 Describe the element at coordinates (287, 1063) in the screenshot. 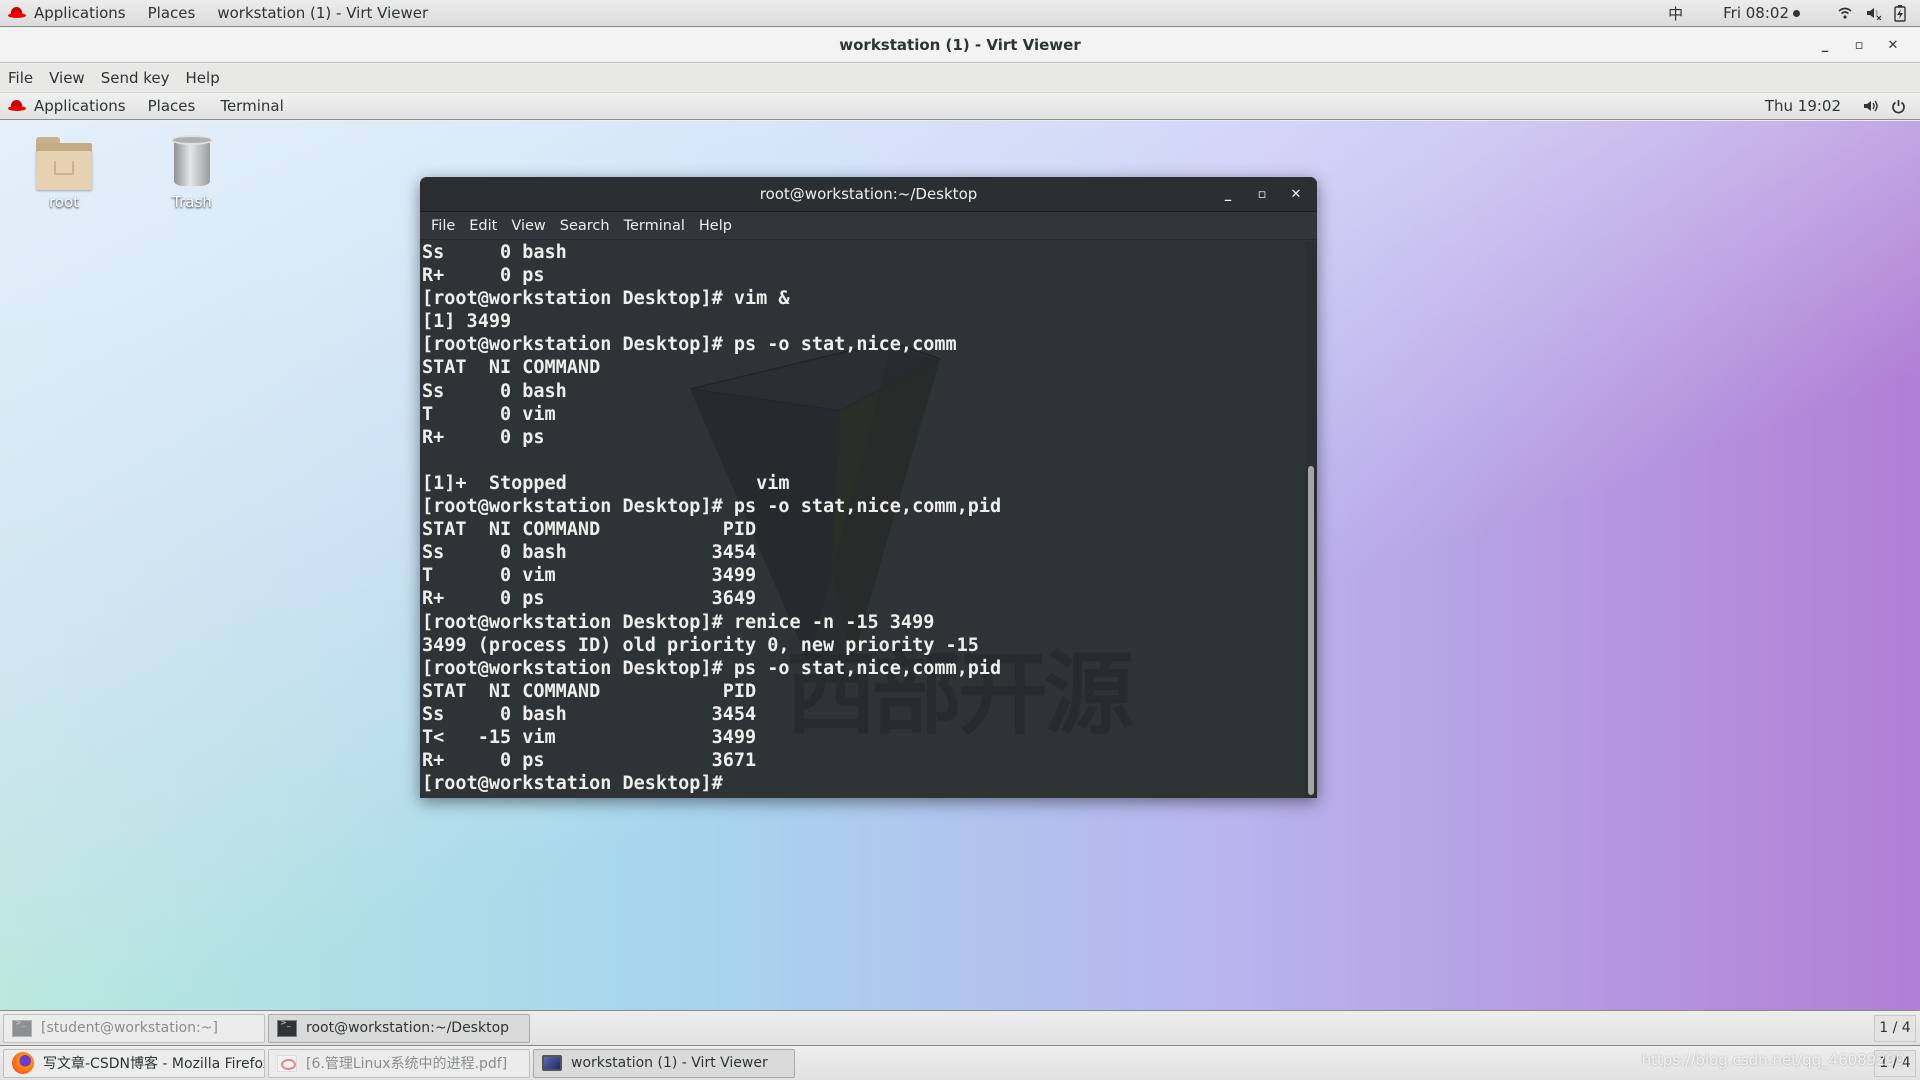

I see `pdf-icon` at that location.